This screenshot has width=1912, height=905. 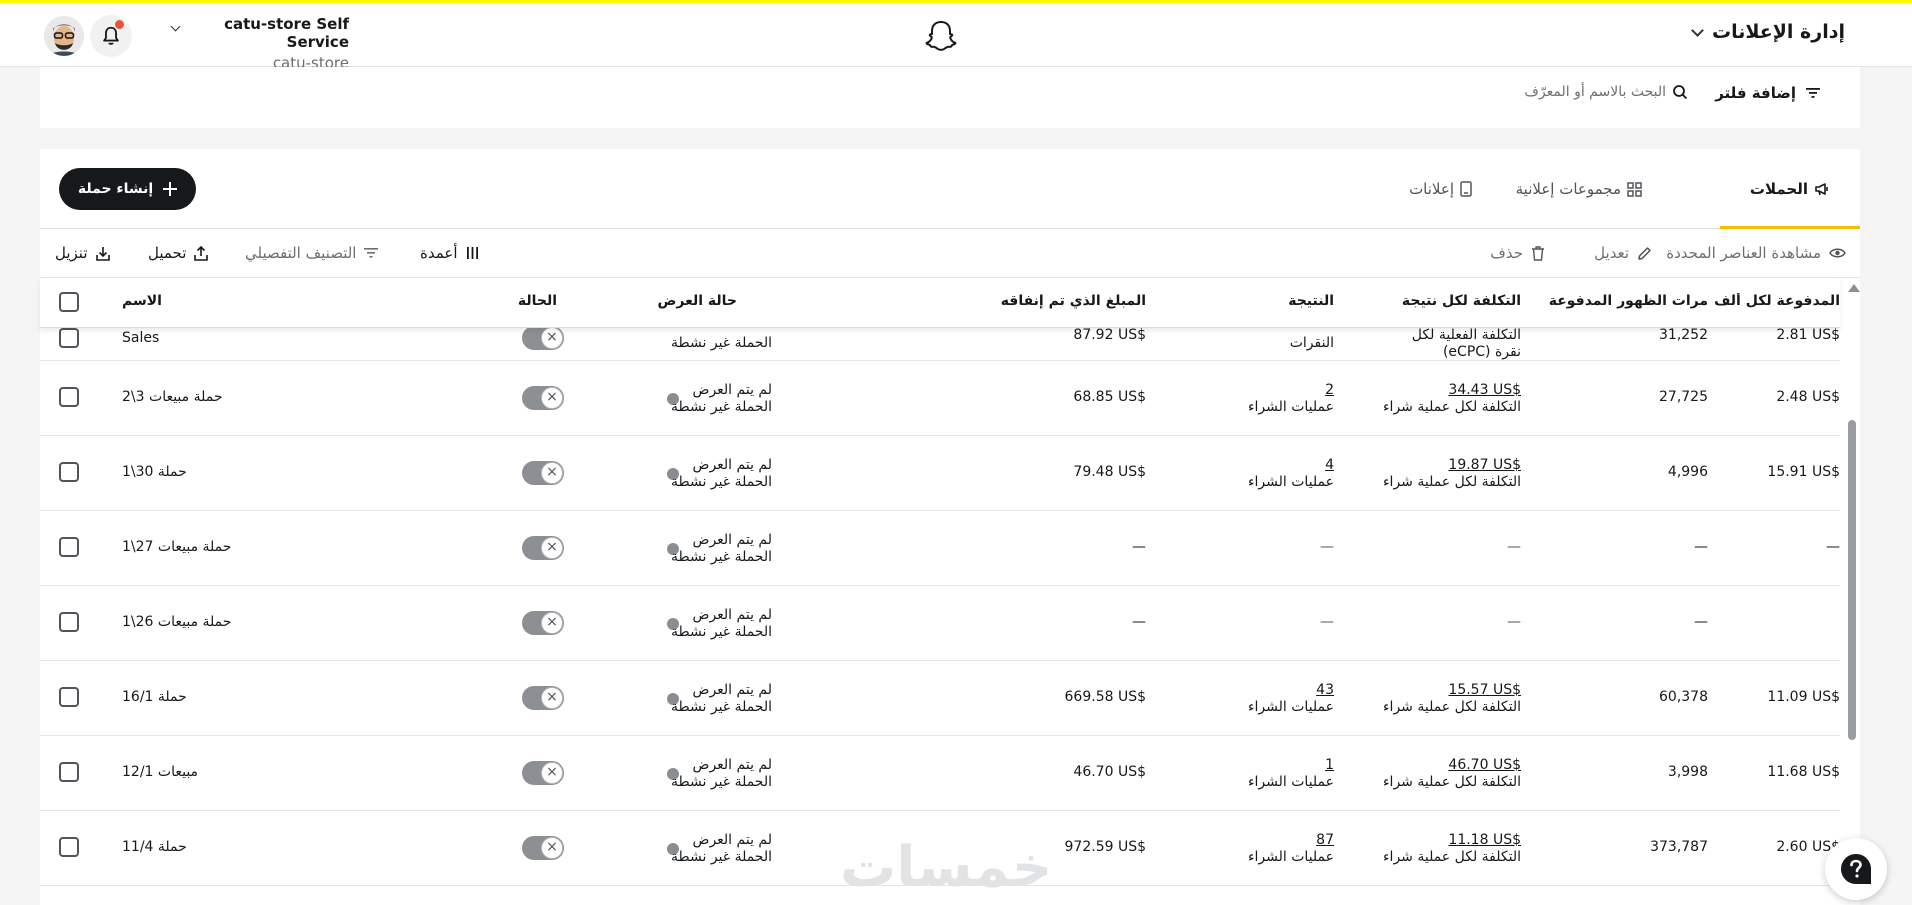 What do you see at coordinates (127, 189) in the screenshot?
I see `create-campaign-button: إنشاء حملة` at bounding box center [127, 189].